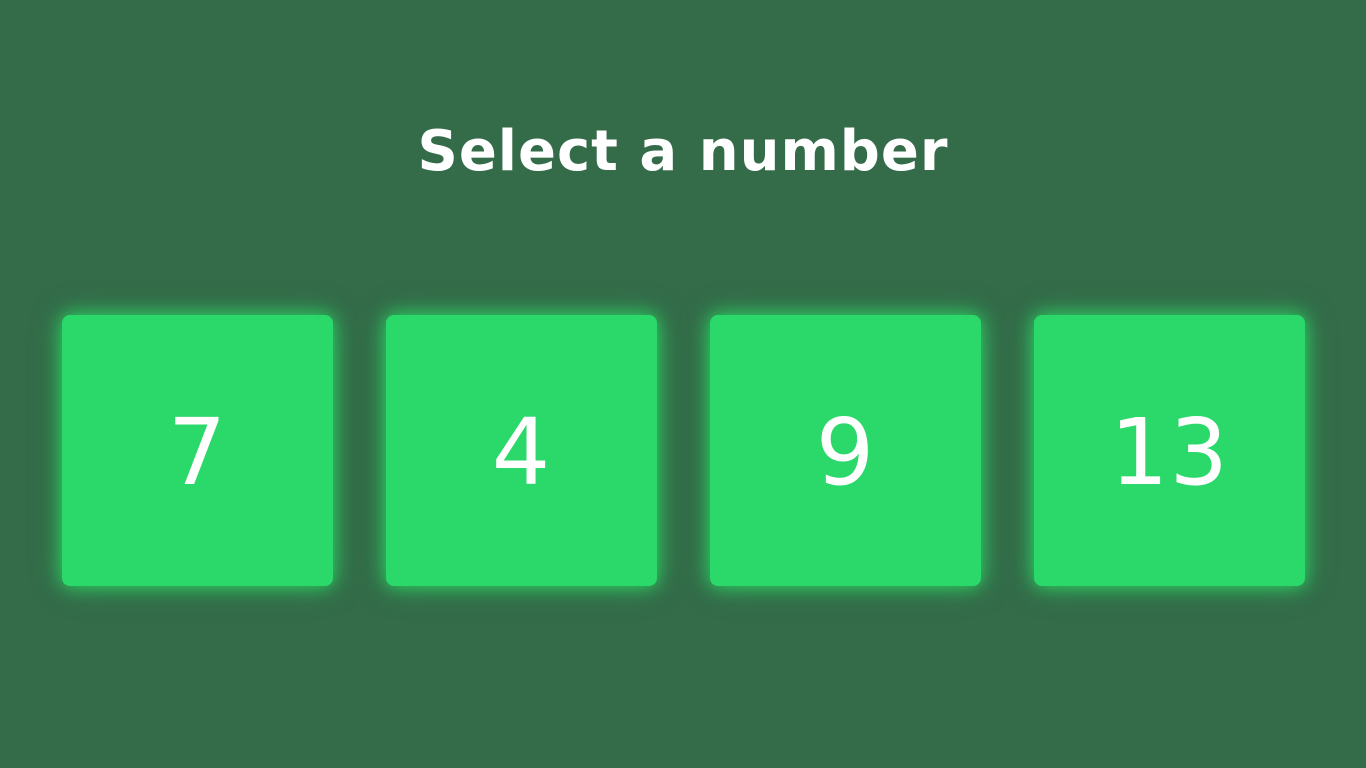 The width and height of the screenshot is (1366, 768). I want to click on number-option-label: 4, so click(521, 452).